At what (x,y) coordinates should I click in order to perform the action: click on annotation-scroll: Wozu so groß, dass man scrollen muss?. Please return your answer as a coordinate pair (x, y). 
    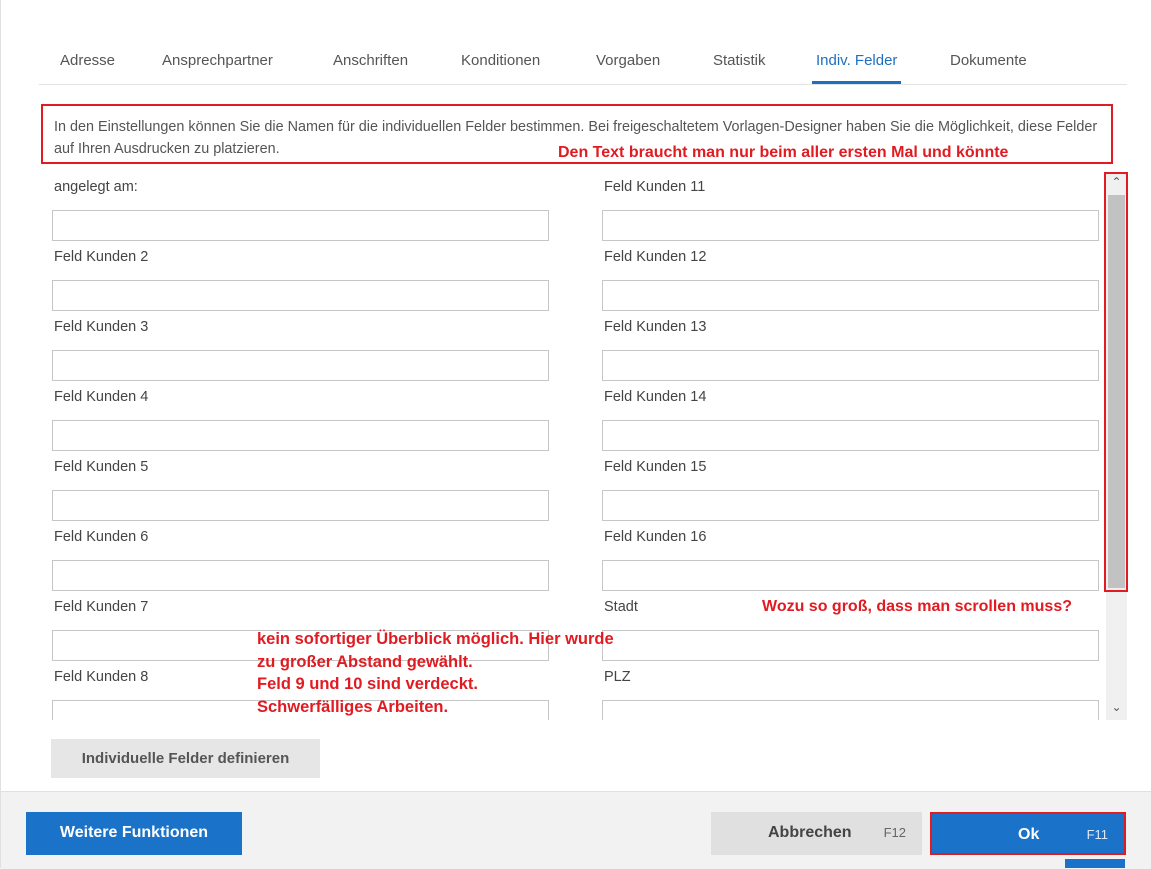
    Looking at the image, I should click on (917, 606).